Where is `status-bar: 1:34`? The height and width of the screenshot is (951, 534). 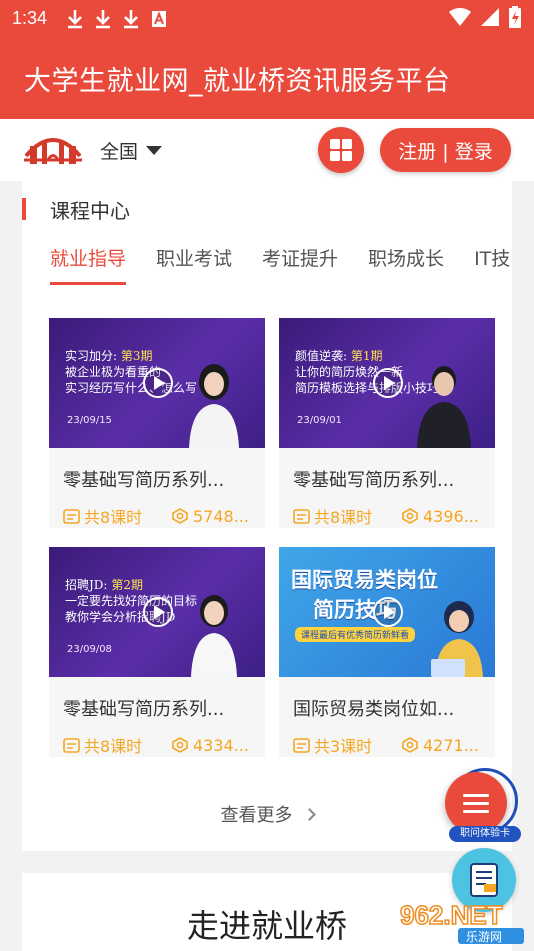
status-bar: 1:34 is located at coordinates (267, 18).